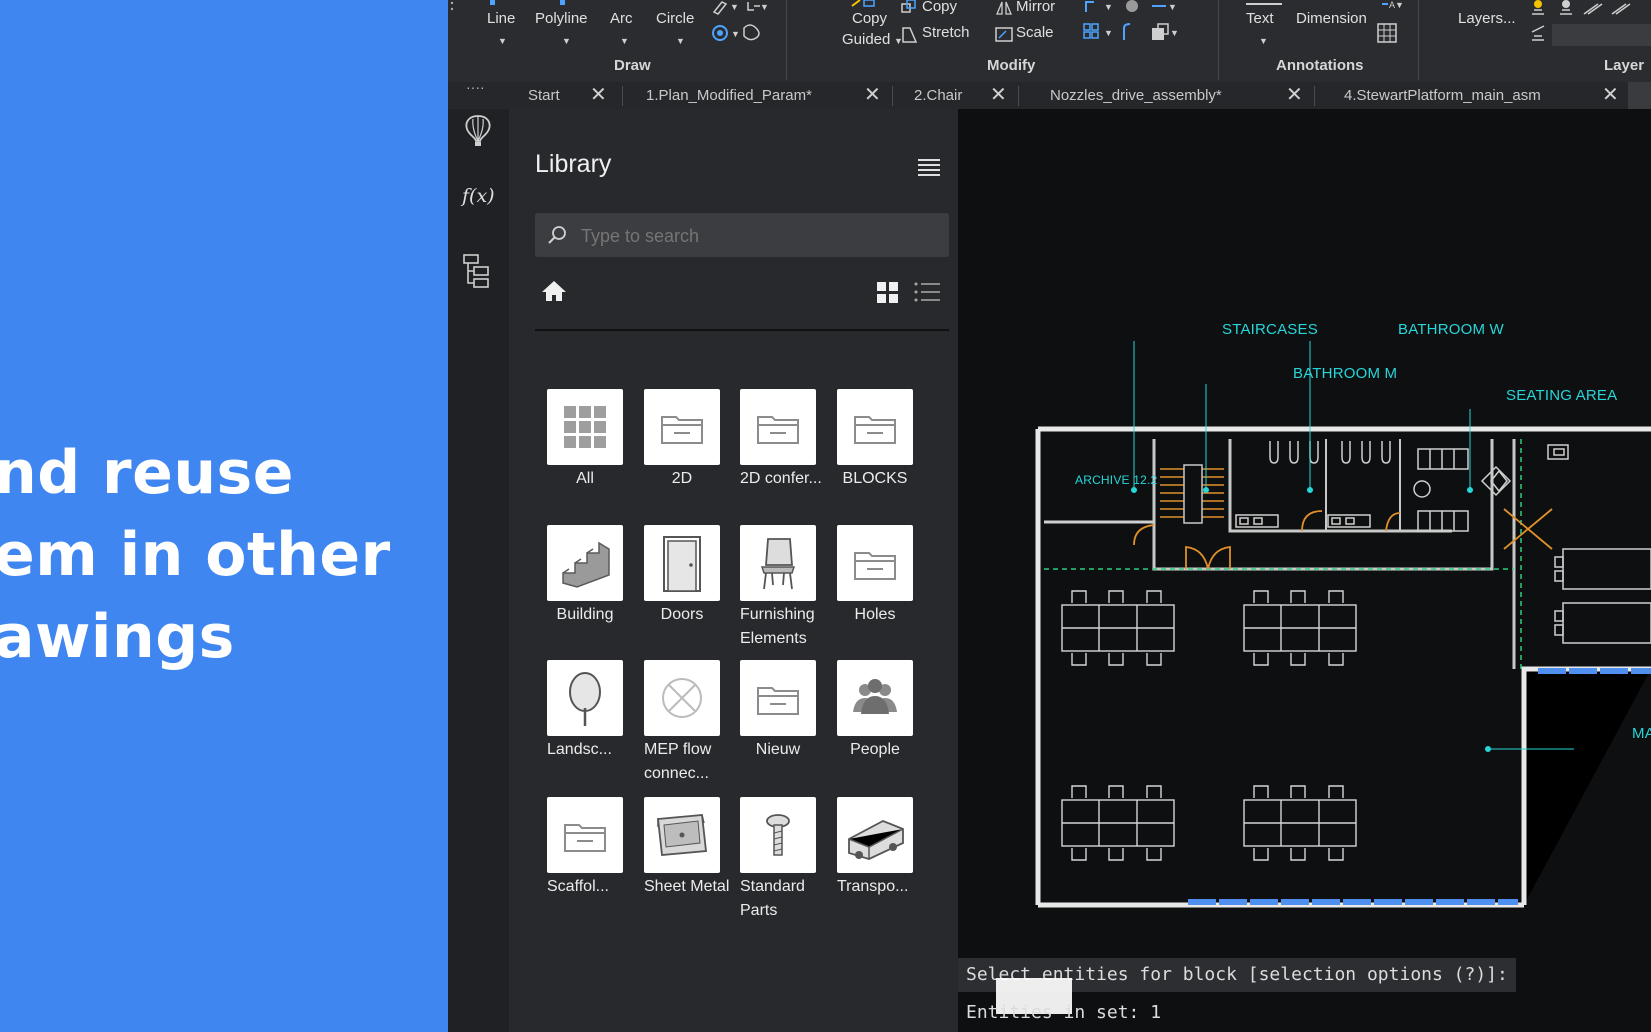 The width and height of the screenshot is (1651, 1032). What do you see at coordinates (1639, 95) in the screenshot?
I see `tab-active-partial` at bounding box center [1639, 95].